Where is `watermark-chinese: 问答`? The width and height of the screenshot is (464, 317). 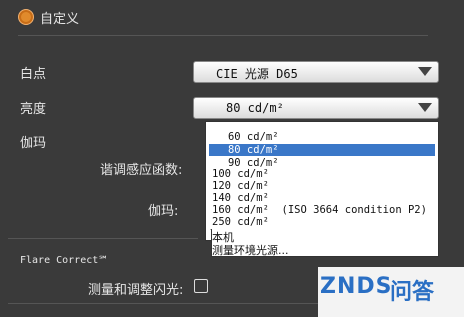
watermark-chinese: 问答 is located at coordinates (412, 292).